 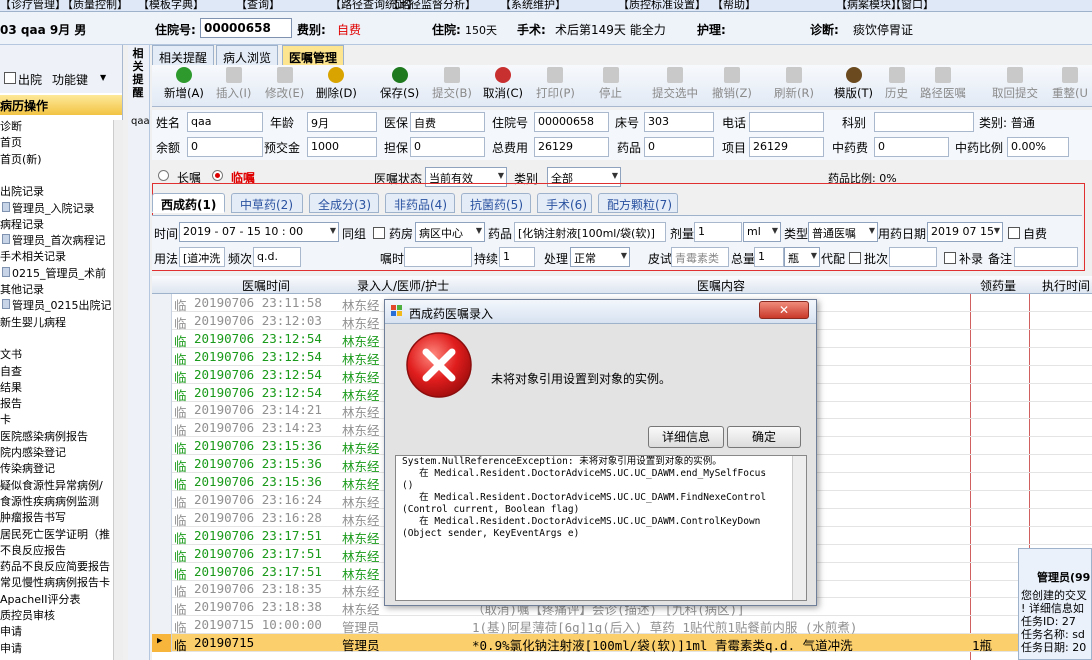 What do you see at coordinates (11, 371) in the screenshot?
I see `tree-item: 自查` at bounding box center [11, 371].